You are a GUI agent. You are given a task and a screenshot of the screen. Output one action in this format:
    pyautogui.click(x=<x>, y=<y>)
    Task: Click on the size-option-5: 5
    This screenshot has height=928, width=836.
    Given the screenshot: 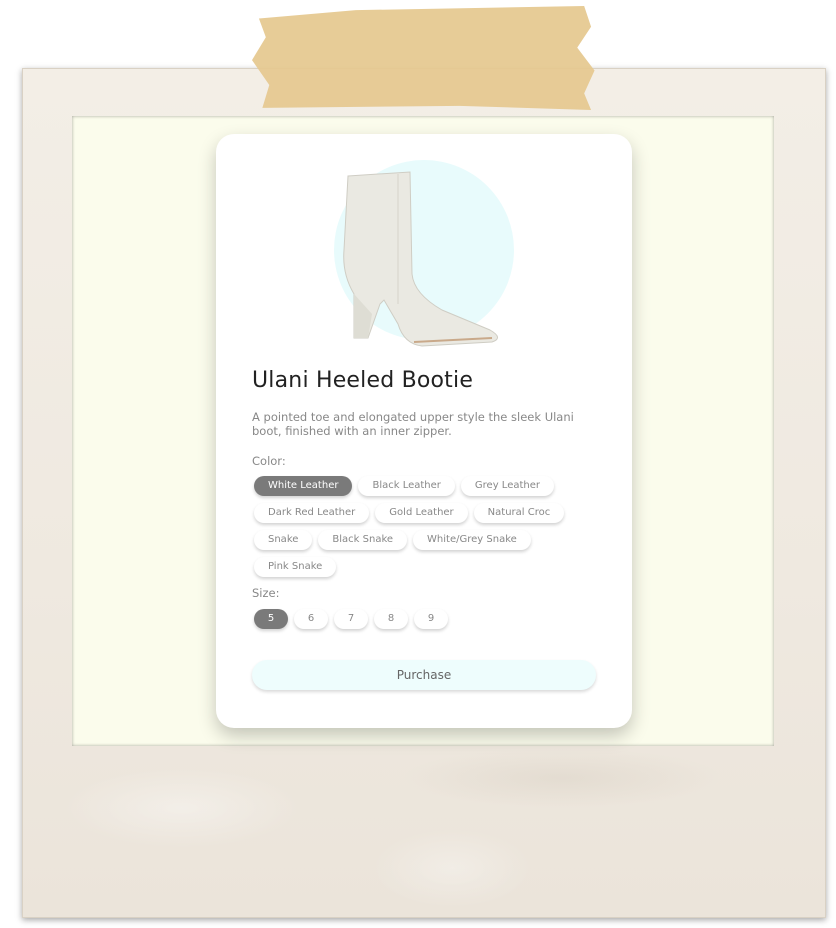 What is the action you would take?
    pyautogui.click(x=271, y=619)
    